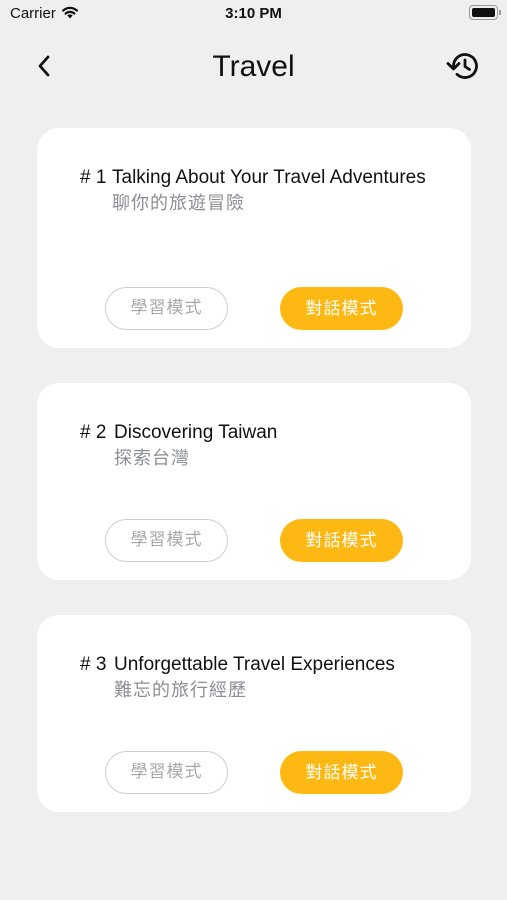 This screenshot has height=900, width=507. What do you see at coordinates (500, 12) in the screenshot?
I see `battery-tip` at bounding box center [500, 12].